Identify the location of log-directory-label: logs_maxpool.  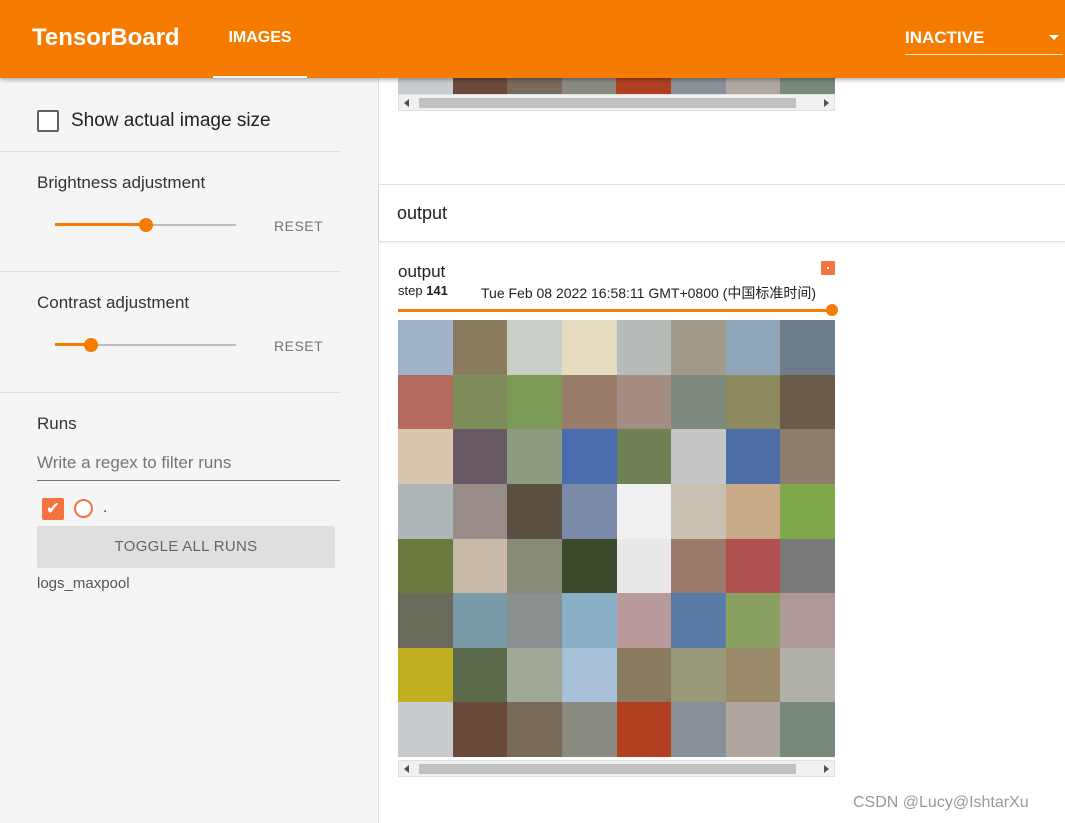
(83, 583).